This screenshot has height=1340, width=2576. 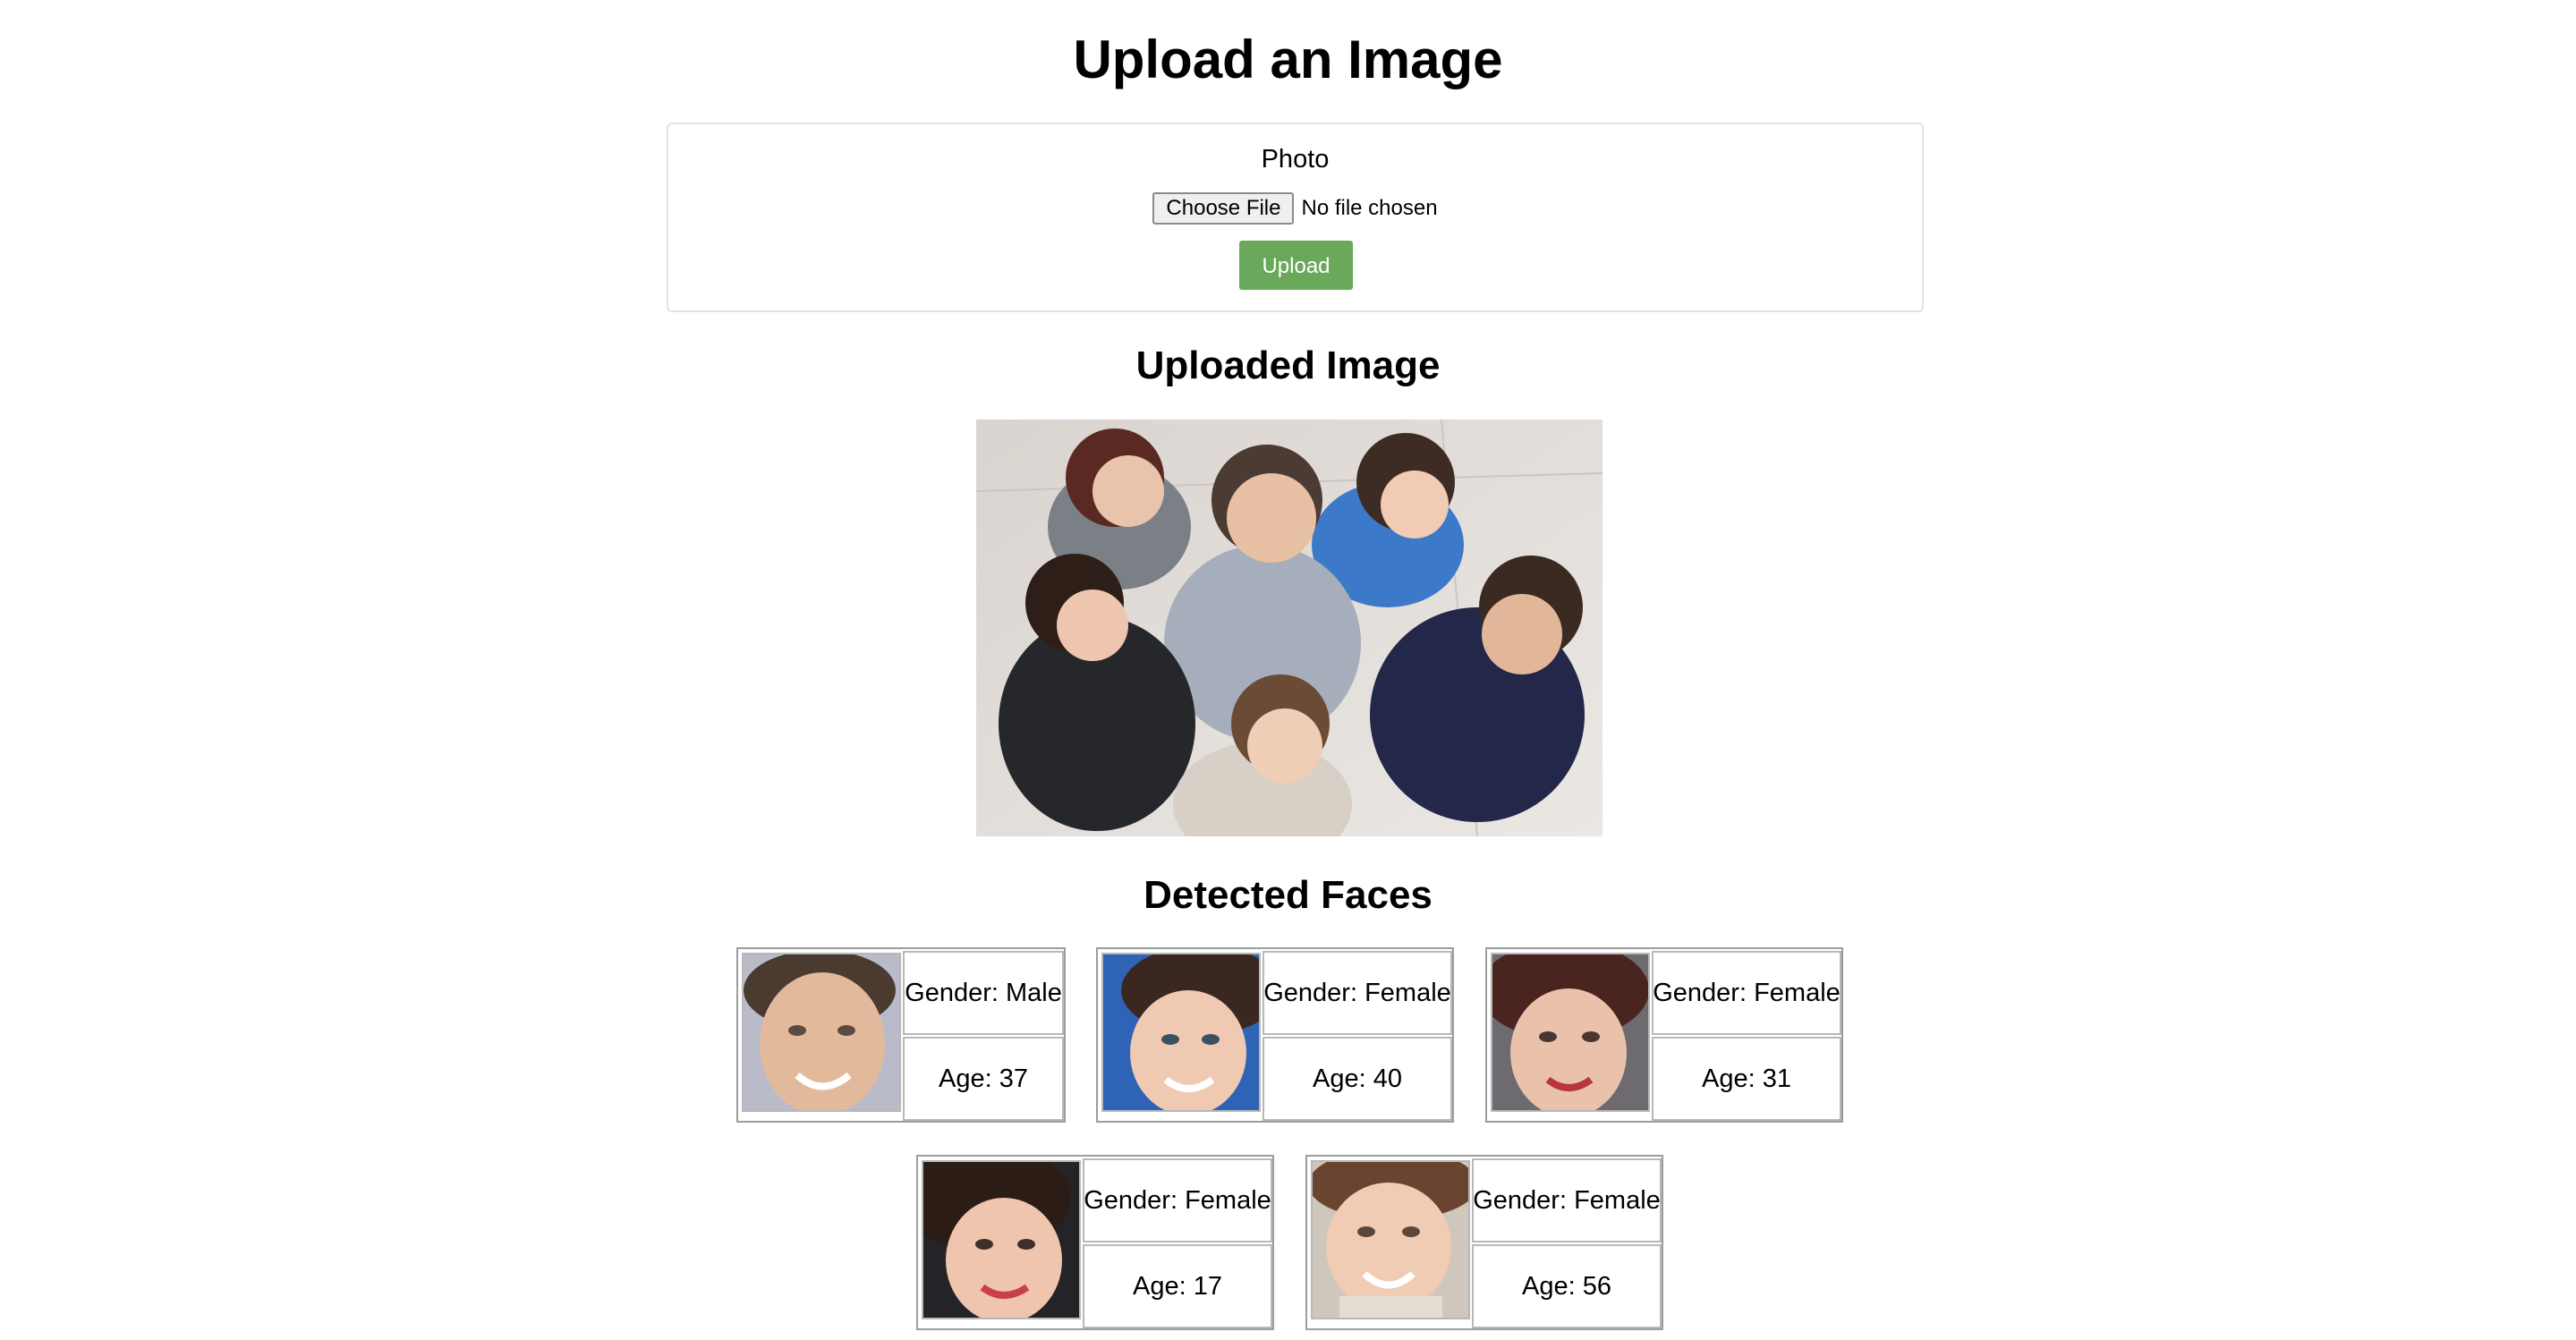 I want to click on age-cell: Age: 37, so click(x=983, y=1079).